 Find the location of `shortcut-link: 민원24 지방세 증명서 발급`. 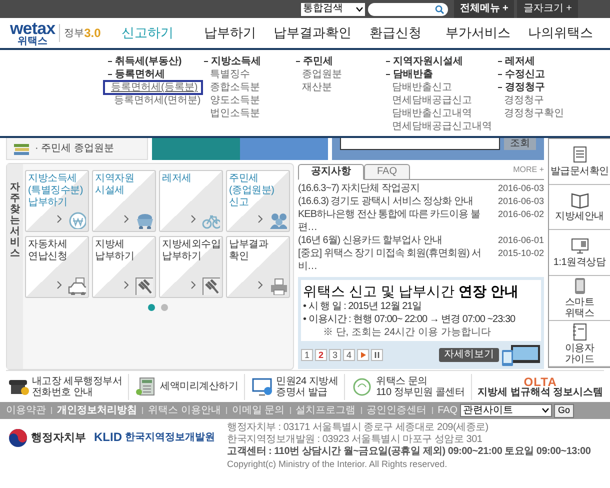

shortcut-link: 민원24 지방세 증명서 발급 is located at coordinates (294, 387).